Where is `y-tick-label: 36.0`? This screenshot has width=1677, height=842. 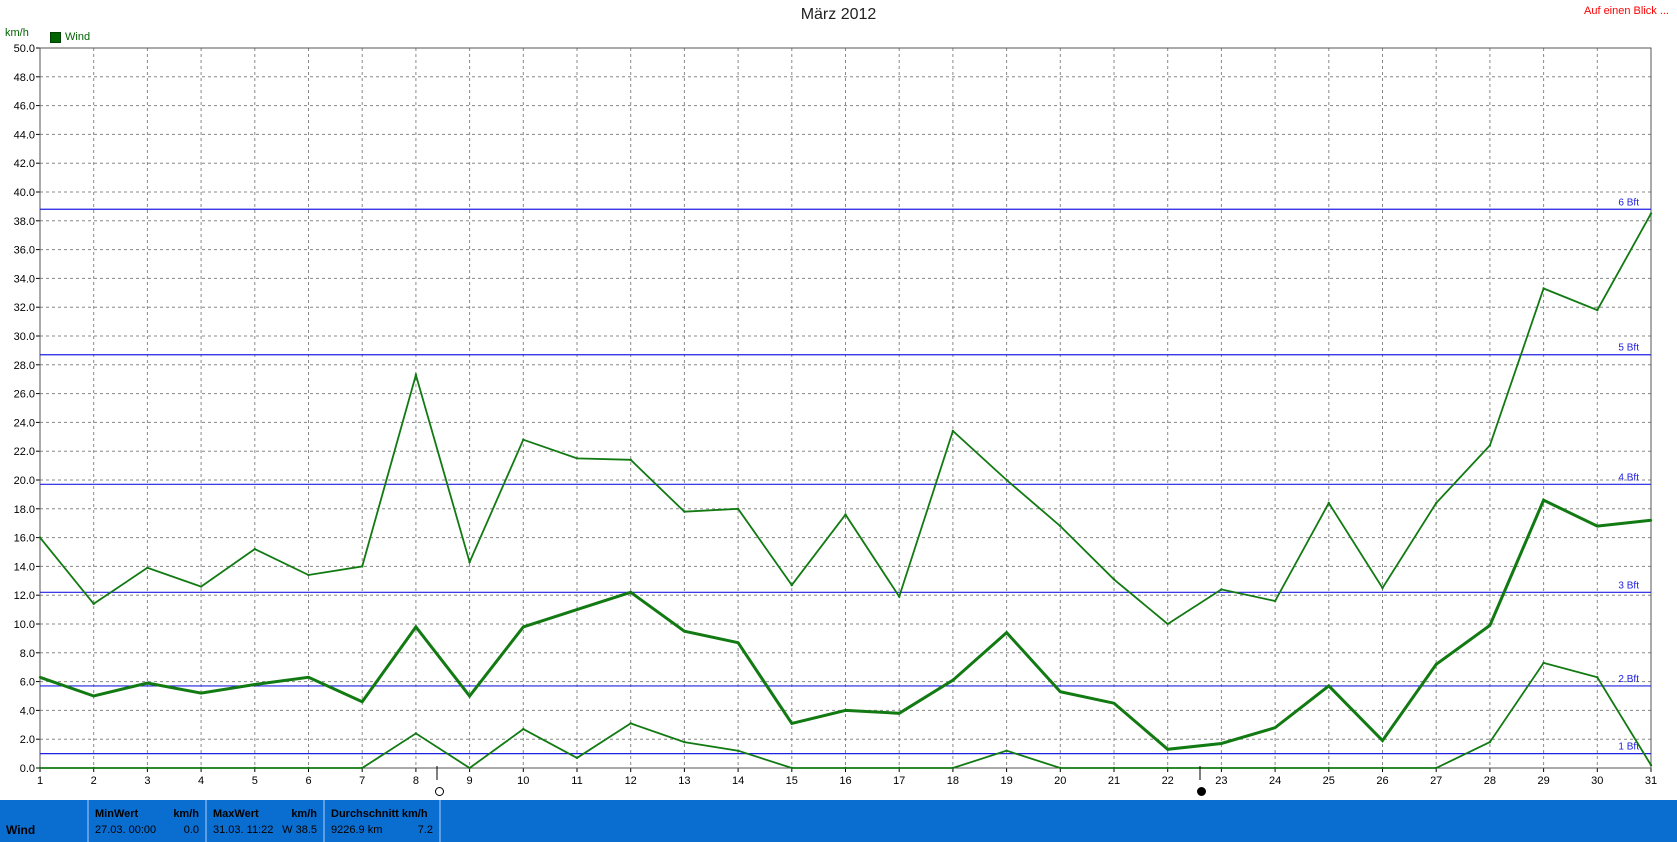
y-tick-label: 36.0 is located at coordinates (24, 251).